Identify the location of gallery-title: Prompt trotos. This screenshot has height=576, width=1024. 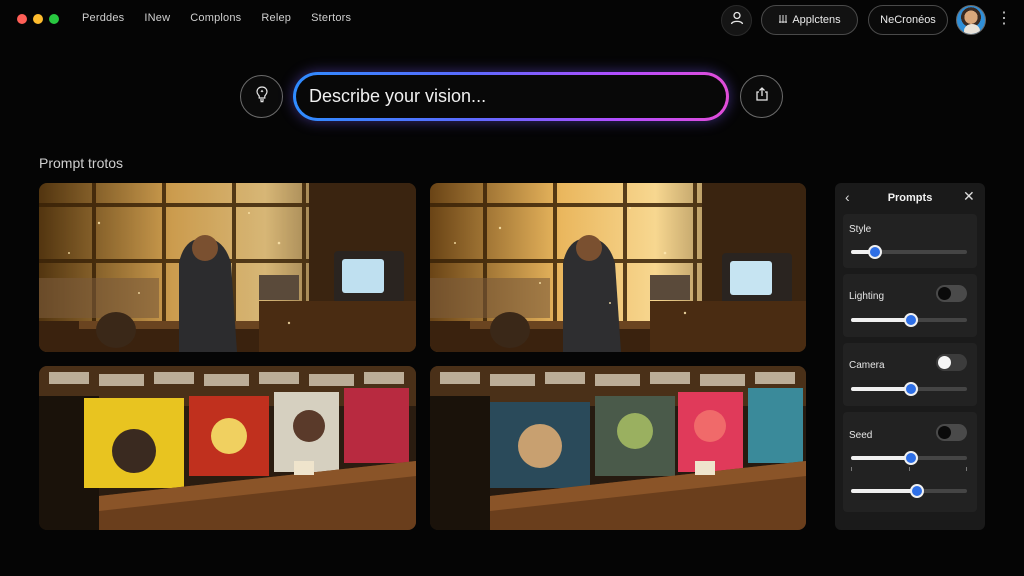
(81, 163).